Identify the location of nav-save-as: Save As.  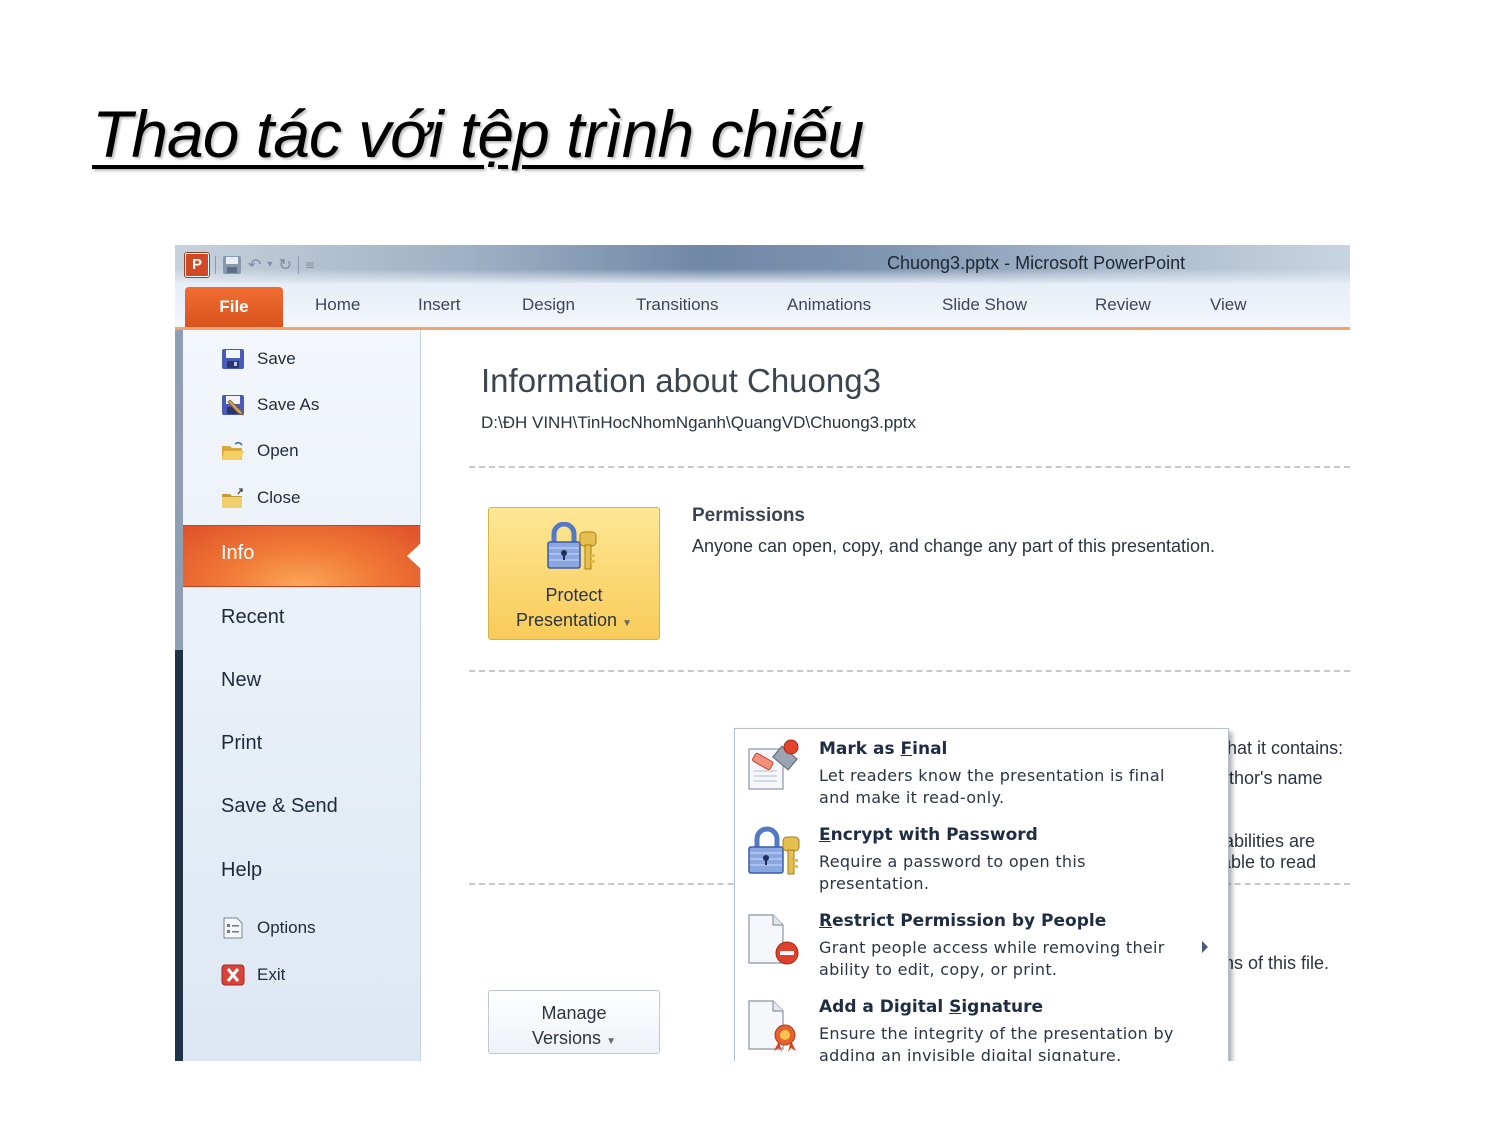
(270, 405).